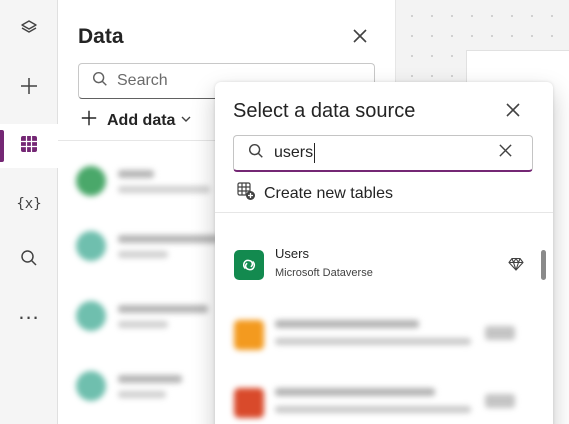 Image resolution: width=569 pixels, height=424 pixels. What do you see at coordinates (324, 273) in the screenshot?
I see `data-source-provider: Microsoft Dataverse` at bounding box center [324, 273].